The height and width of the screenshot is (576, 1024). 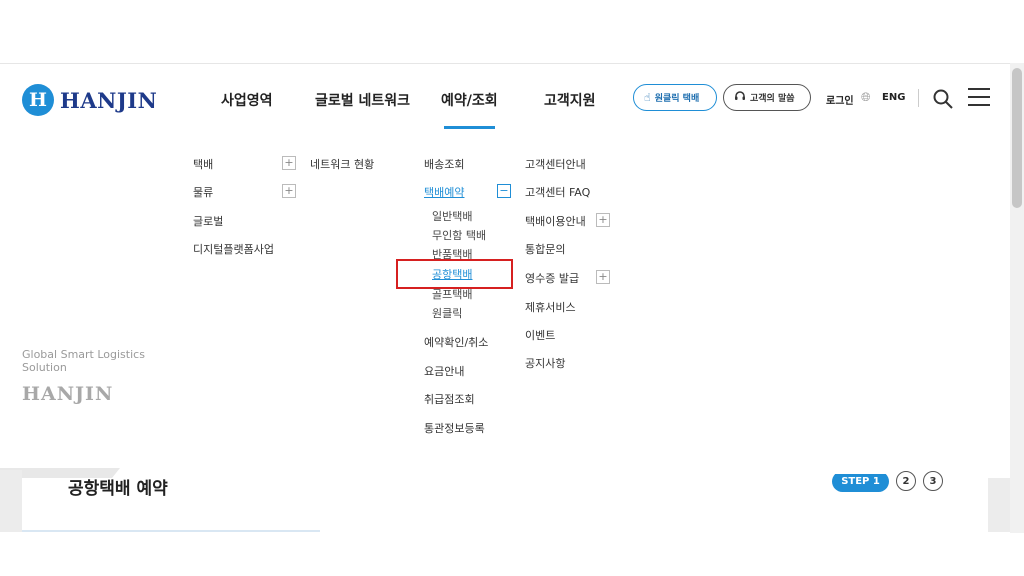 I want to click on customer-voice-label: 고객의 말씀, so click(x=772, y=99).